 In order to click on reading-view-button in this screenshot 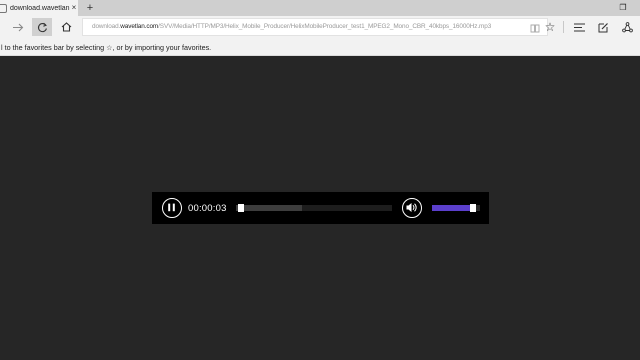, I will do `click(535, 28)`.